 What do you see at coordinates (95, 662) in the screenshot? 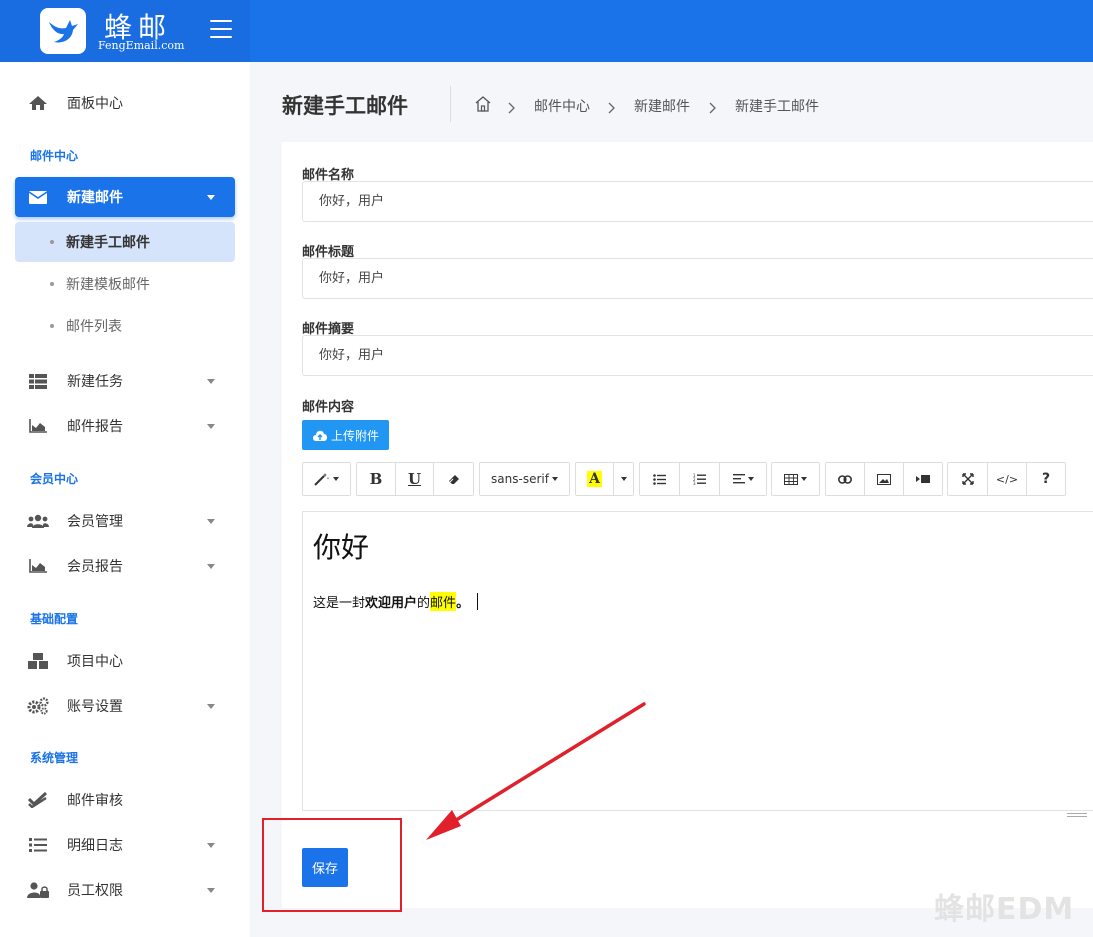
I see `sidebar-item-label: 项目中心` at bounding box center [95, 662].